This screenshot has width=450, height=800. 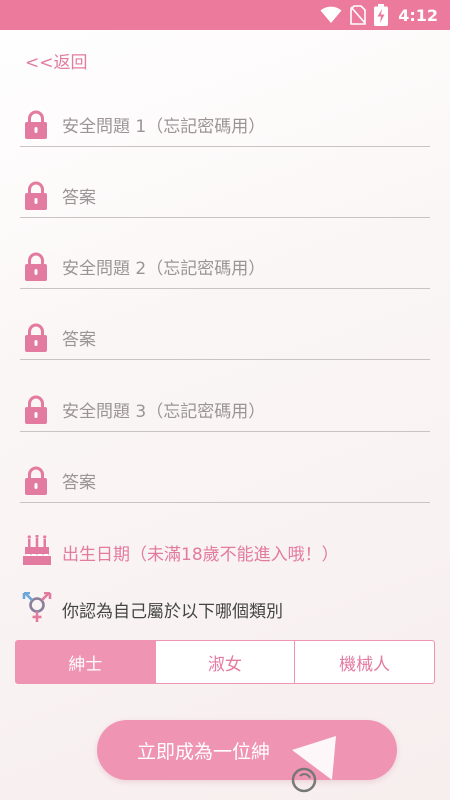 What do you see at coordinates (358, 15) in the screenshot?
I see `no-sim-icon` at bounding box center [358, 15].